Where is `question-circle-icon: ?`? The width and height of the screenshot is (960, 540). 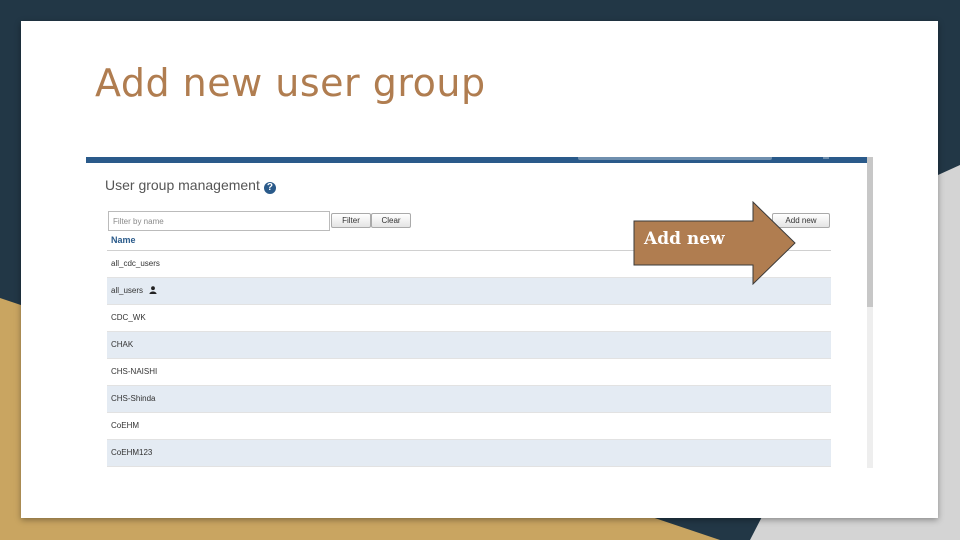
question-circle-icon: ? is located at coordinates (269, 188).